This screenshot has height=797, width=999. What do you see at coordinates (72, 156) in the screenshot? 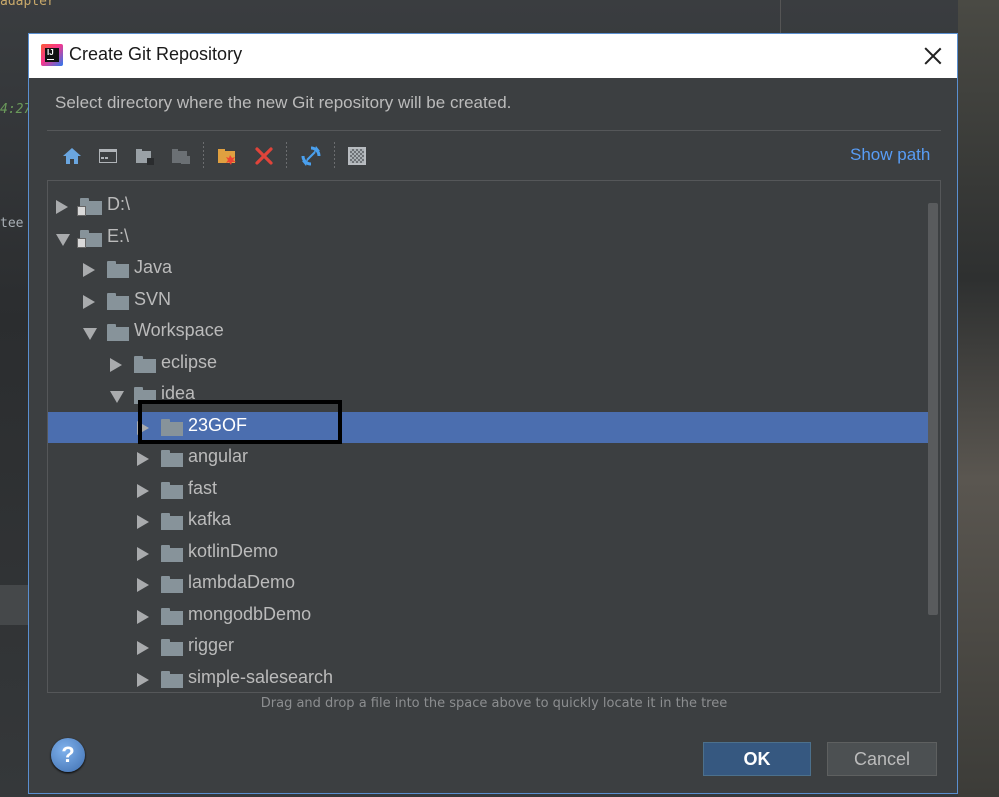
I see `home-icon` at bounding box center [72, 156].